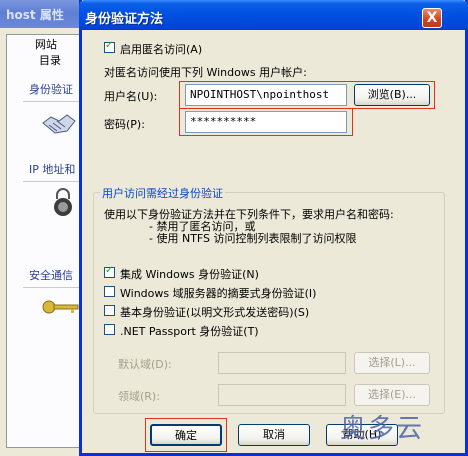 The height and width of the screenshot is (456, 468). I want to click on username-label: 用户名(U):, so click(131, 96).